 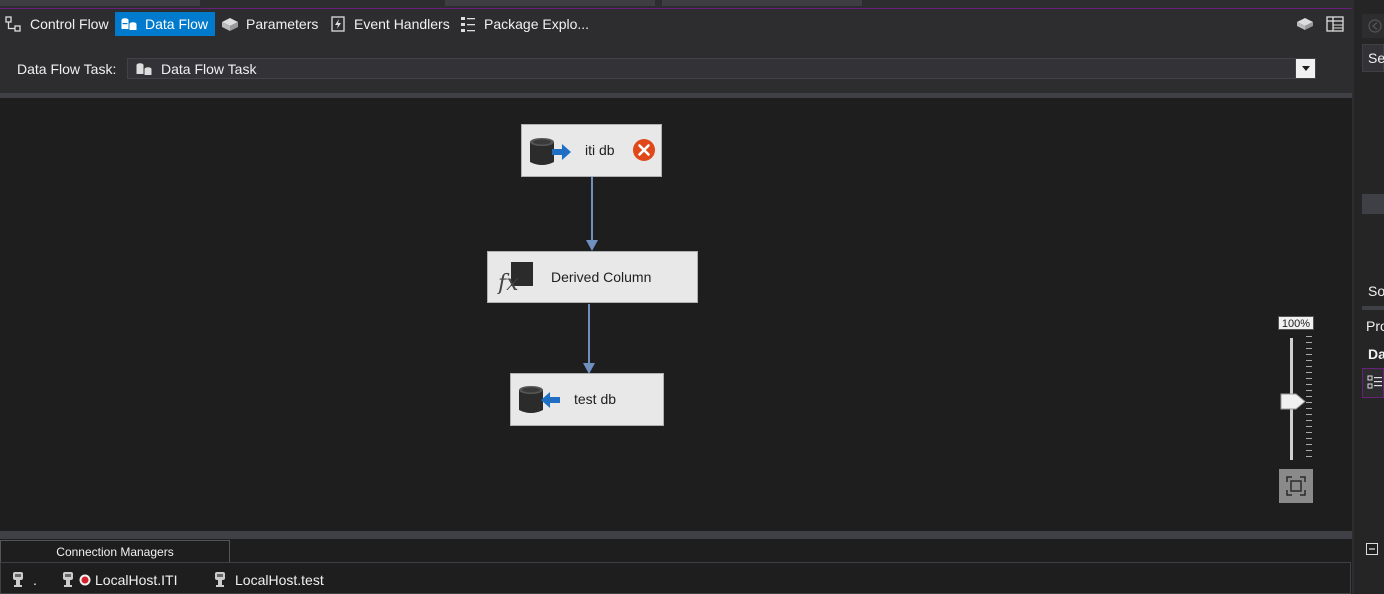 I want to click on task-selector-dropdown-button, so click(x=1305, y=68).